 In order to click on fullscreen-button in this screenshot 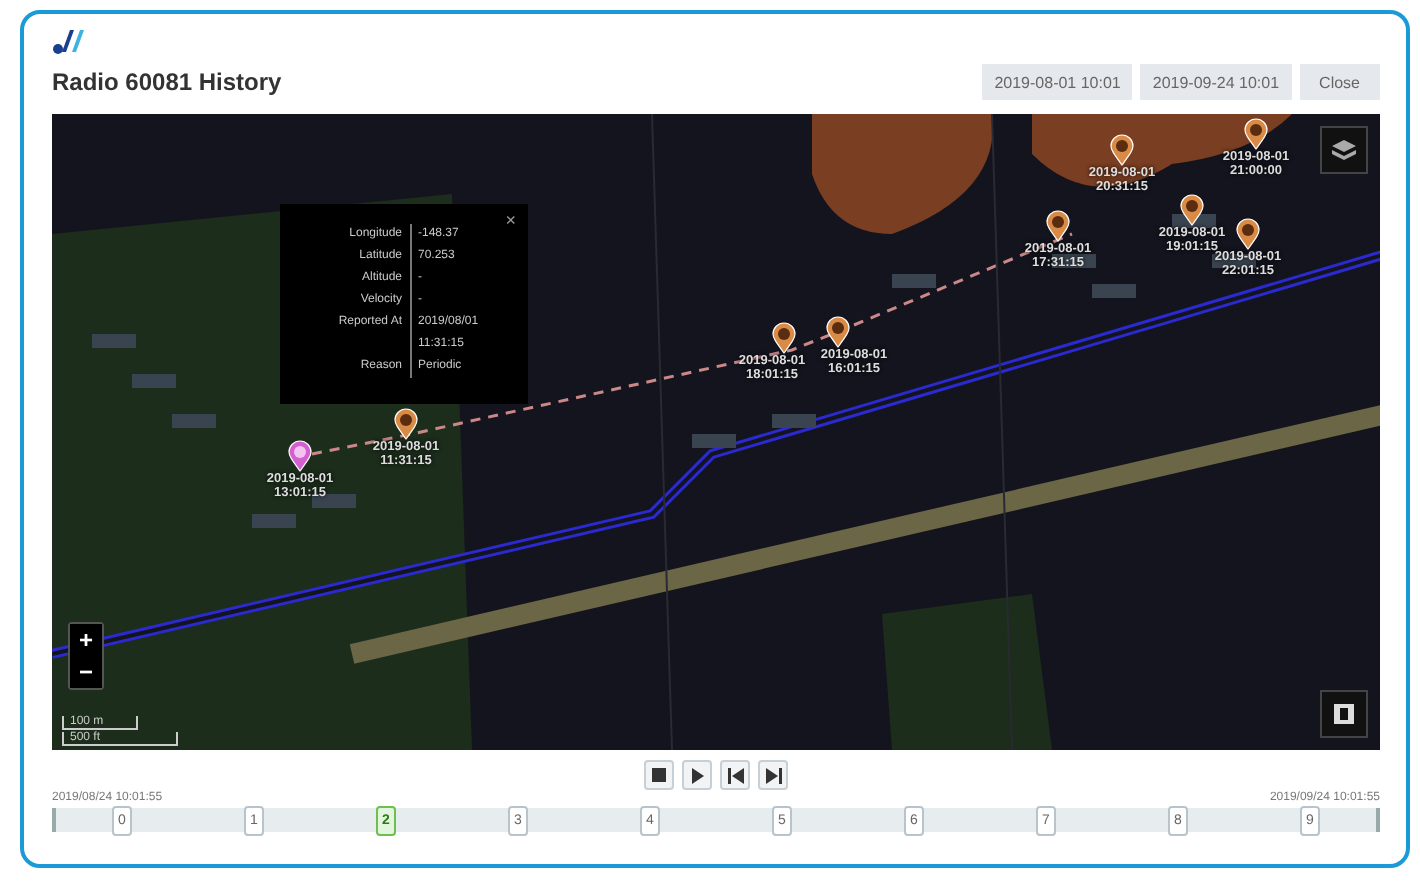, I will do `click(1344, 714)`.